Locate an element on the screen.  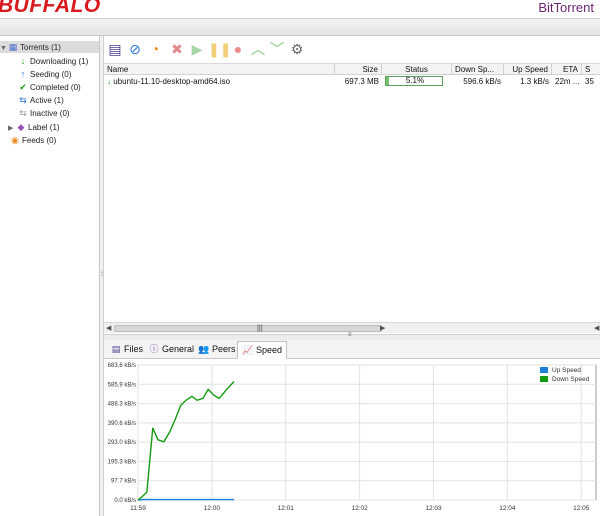
progress-text: 5.1% is located at coordinates (415, 80).